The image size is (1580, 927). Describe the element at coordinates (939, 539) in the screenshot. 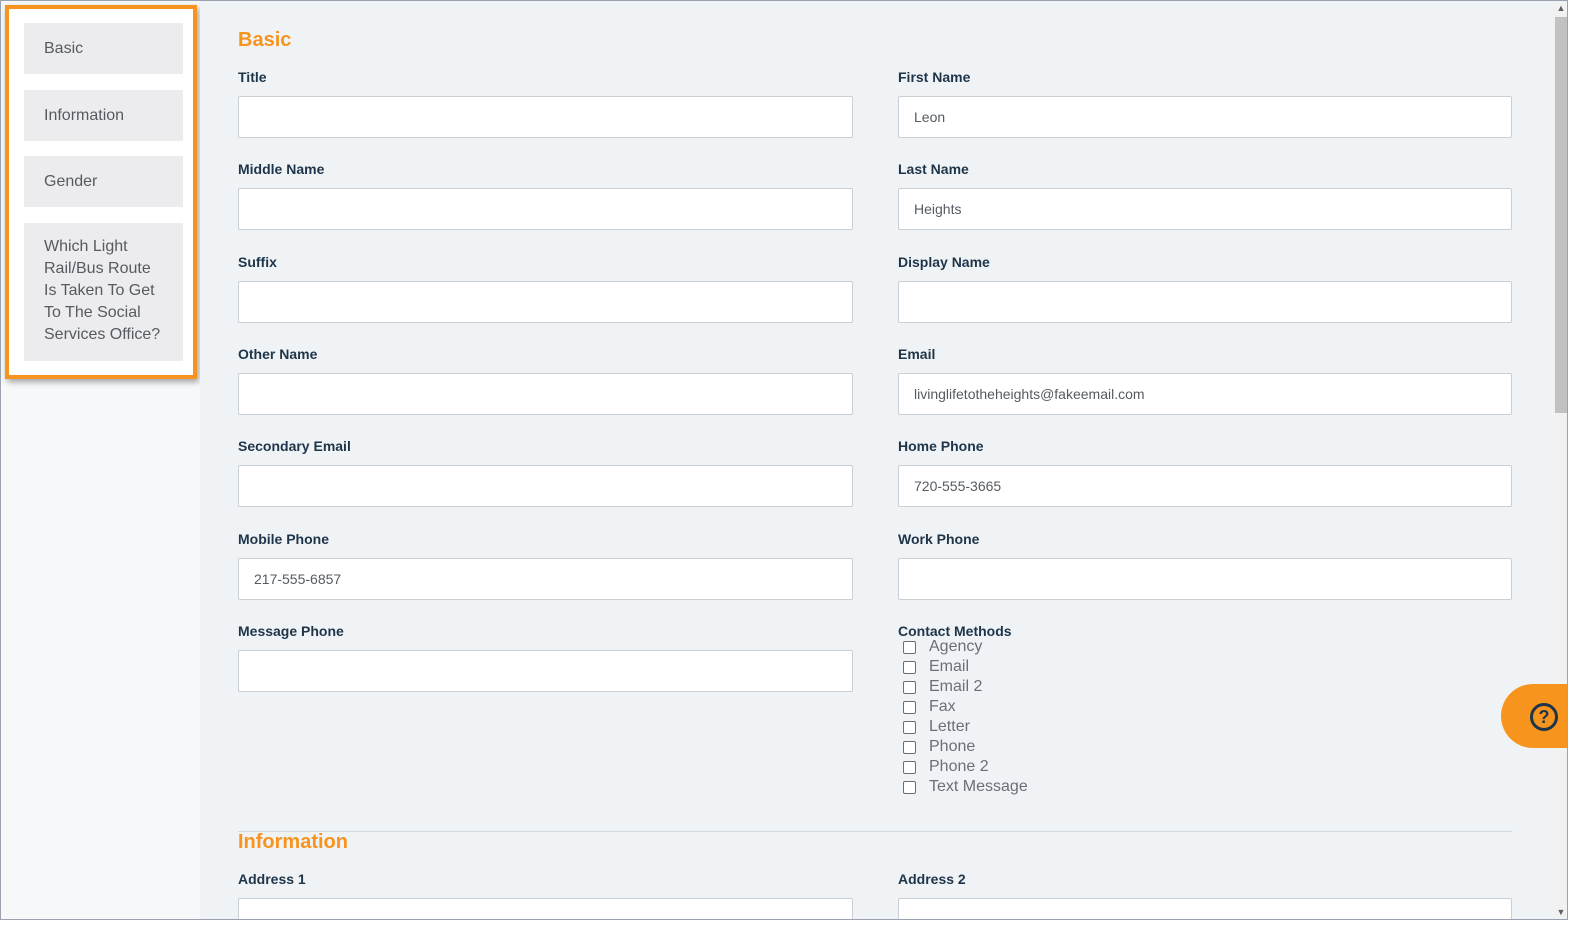

I see `work-phone-label: Work Phone` at that location.